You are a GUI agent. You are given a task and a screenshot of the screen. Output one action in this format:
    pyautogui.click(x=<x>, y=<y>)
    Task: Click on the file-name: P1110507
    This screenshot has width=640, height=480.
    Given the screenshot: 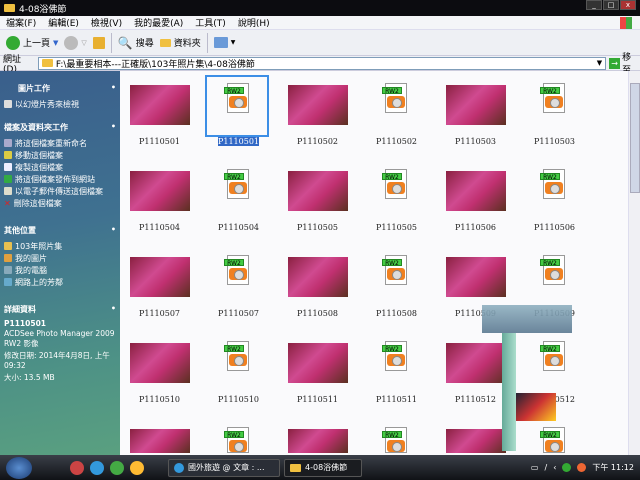 What is the action you would take?
    pyautogui.click(x=159, y=313)
    